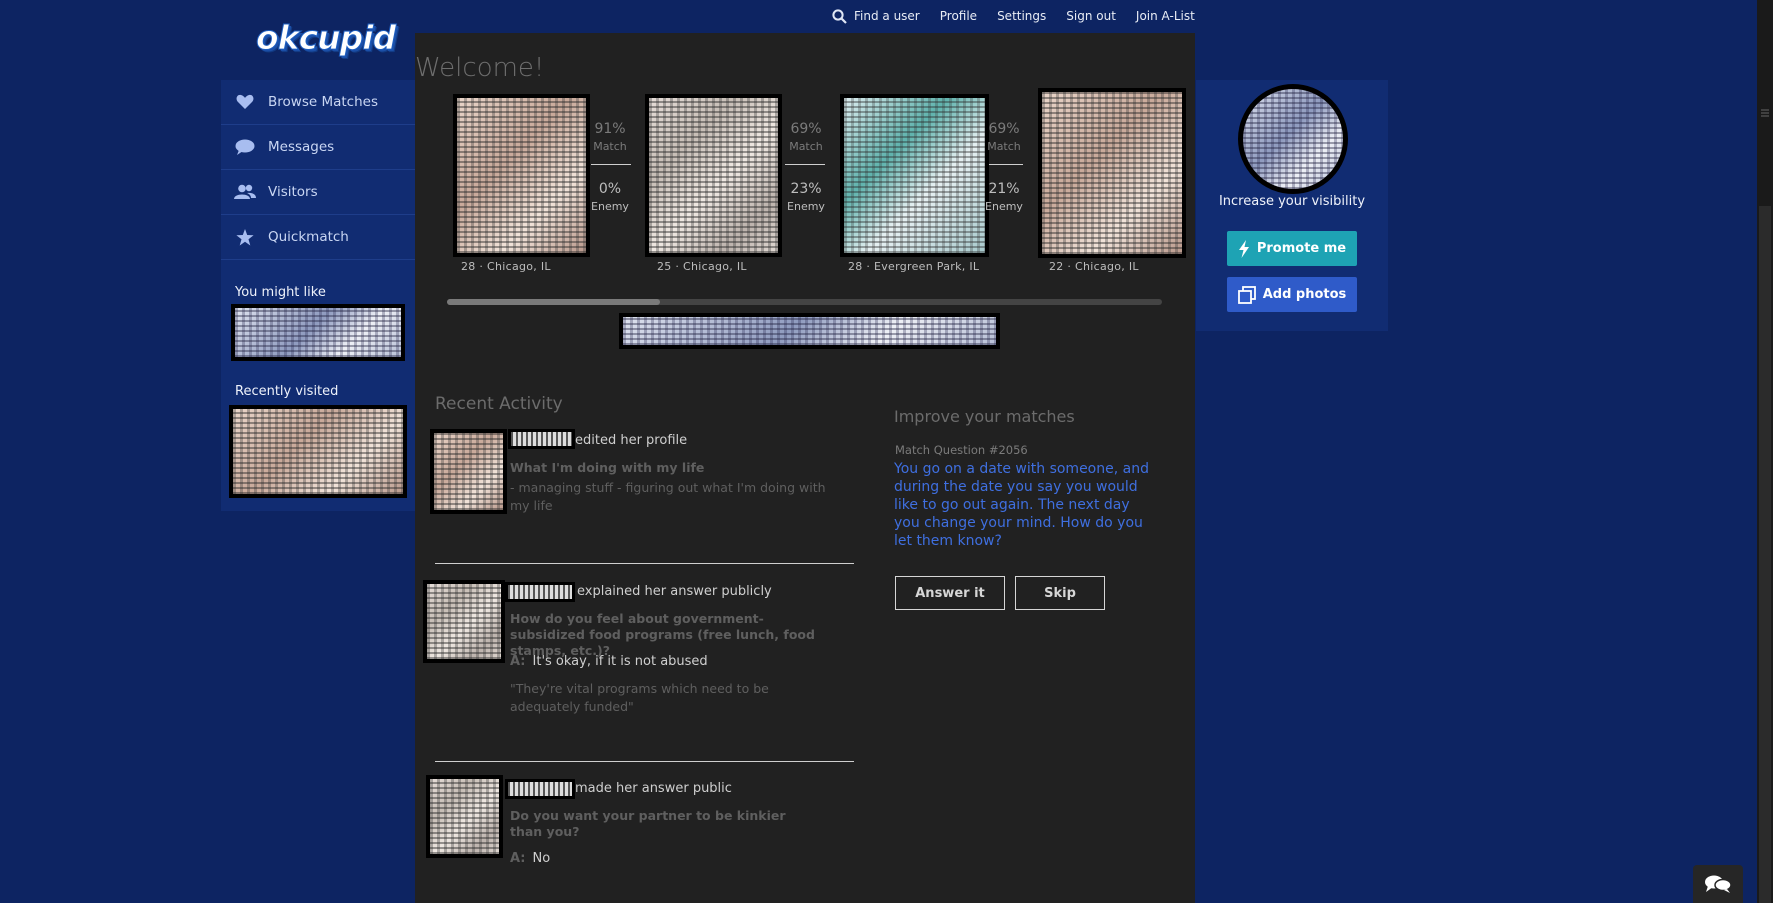 This screenshot has height=903, width=1773. Describe the element at coordinates (1293, 139) in the screenshot. I see `avatar` at that location.